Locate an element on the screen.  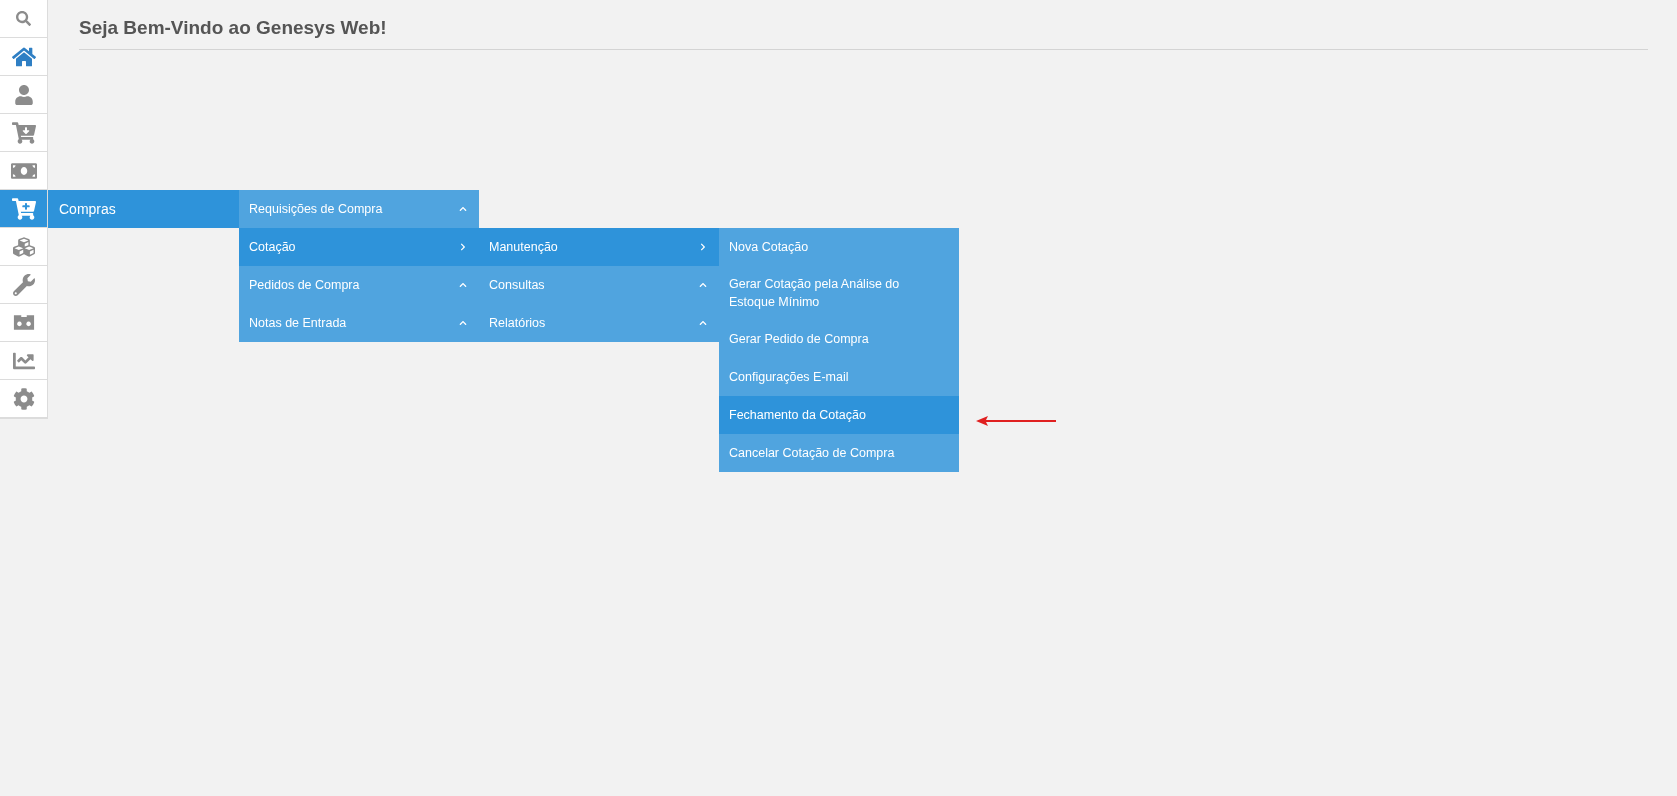
wrench-icon is located at coordinates (23, 284).